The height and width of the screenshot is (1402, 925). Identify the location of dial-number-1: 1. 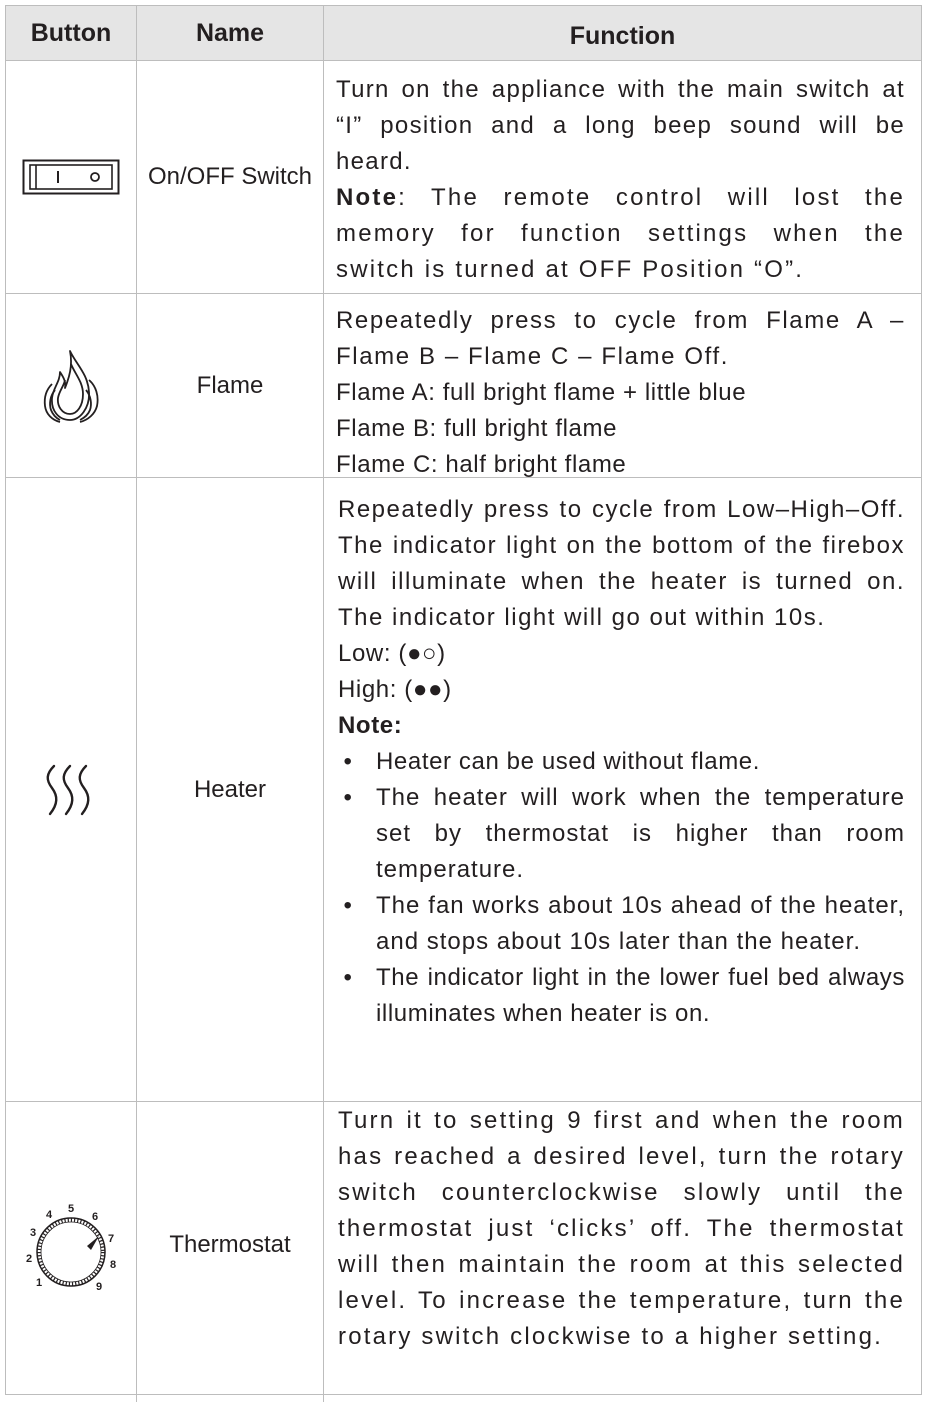
(39, 1283).